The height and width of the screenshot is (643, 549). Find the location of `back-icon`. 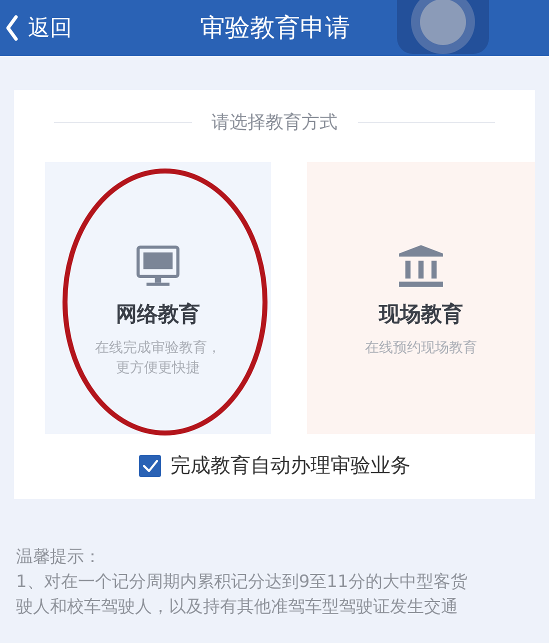

back-icon is located at coordinates (12, 28).